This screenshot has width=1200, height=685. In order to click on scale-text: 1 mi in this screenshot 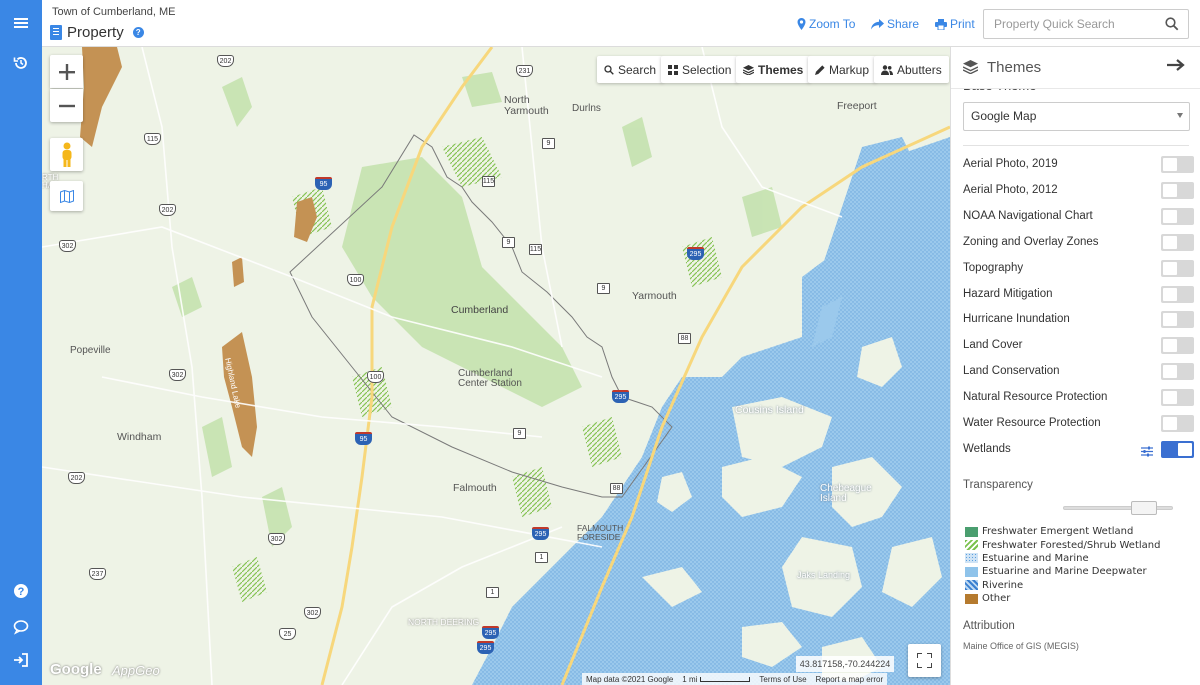, I will do `click(716, 679)`.